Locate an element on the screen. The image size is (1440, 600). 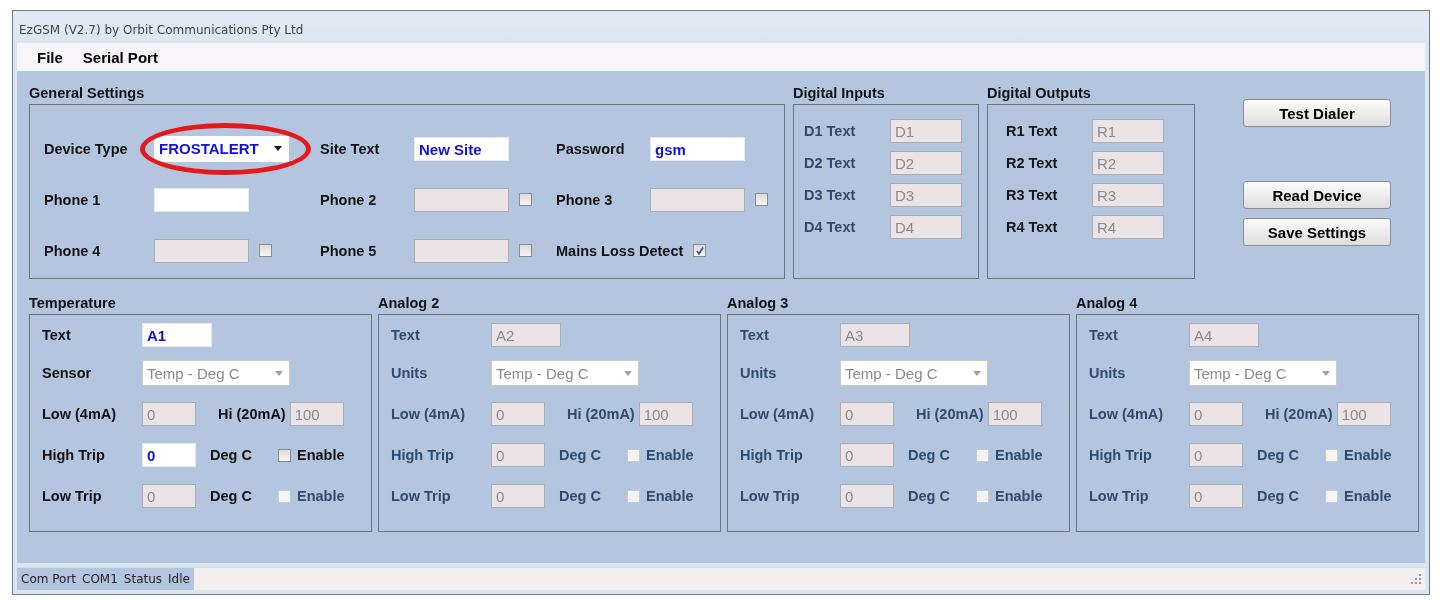
status-text: Status is located at coordinates (143, 579).